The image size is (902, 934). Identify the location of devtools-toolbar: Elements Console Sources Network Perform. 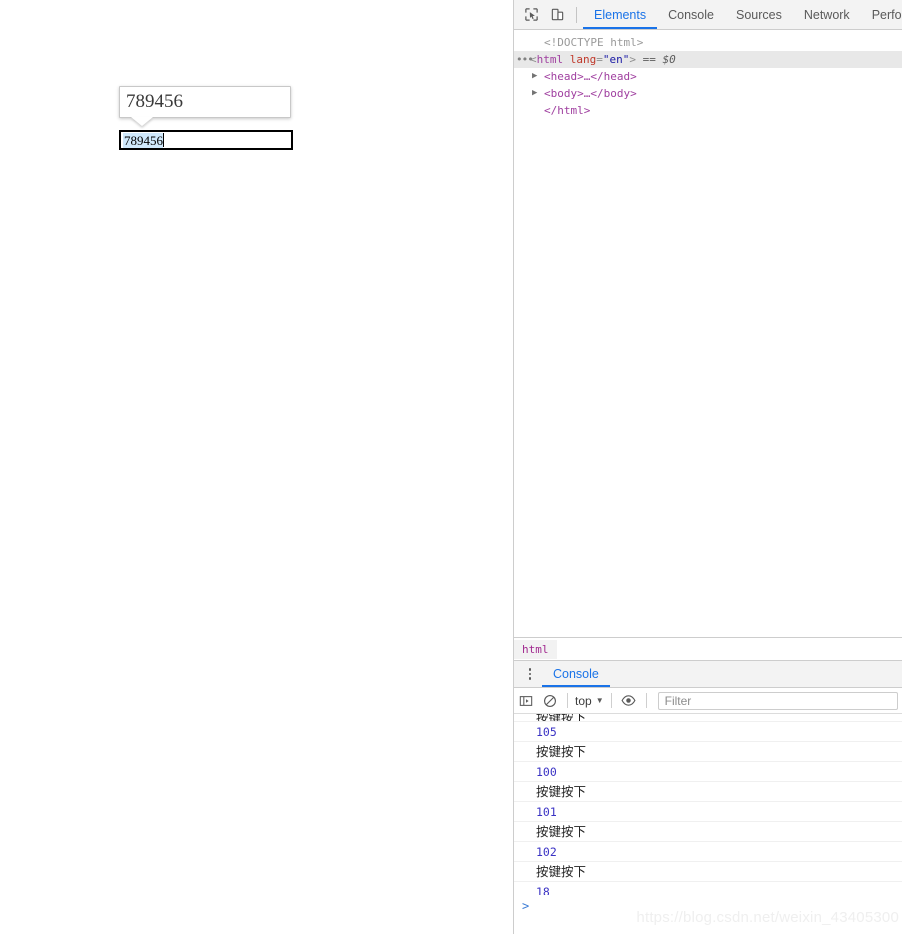
(708, 15).